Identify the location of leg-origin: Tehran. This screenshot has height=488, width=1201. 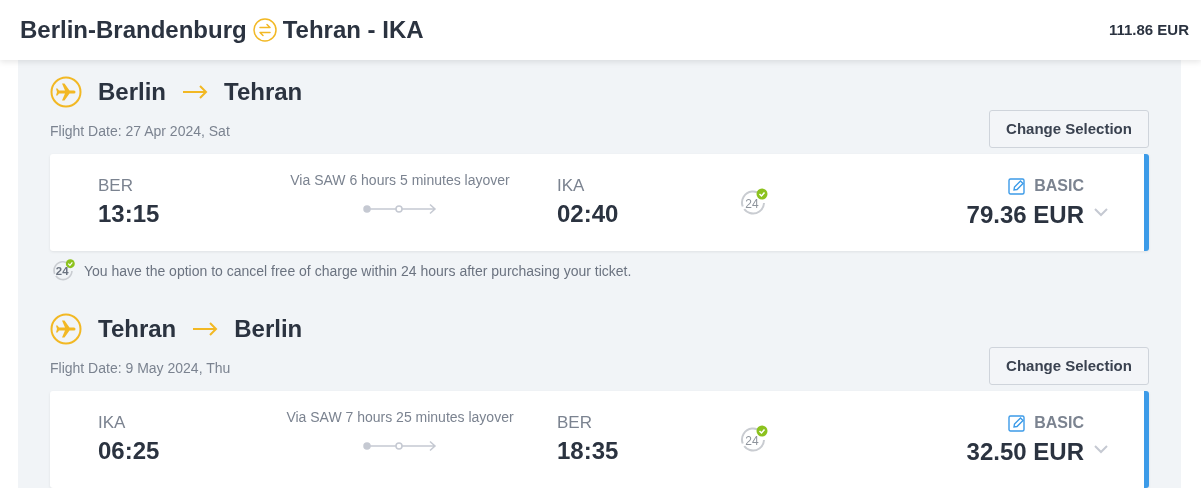
(137, 329).